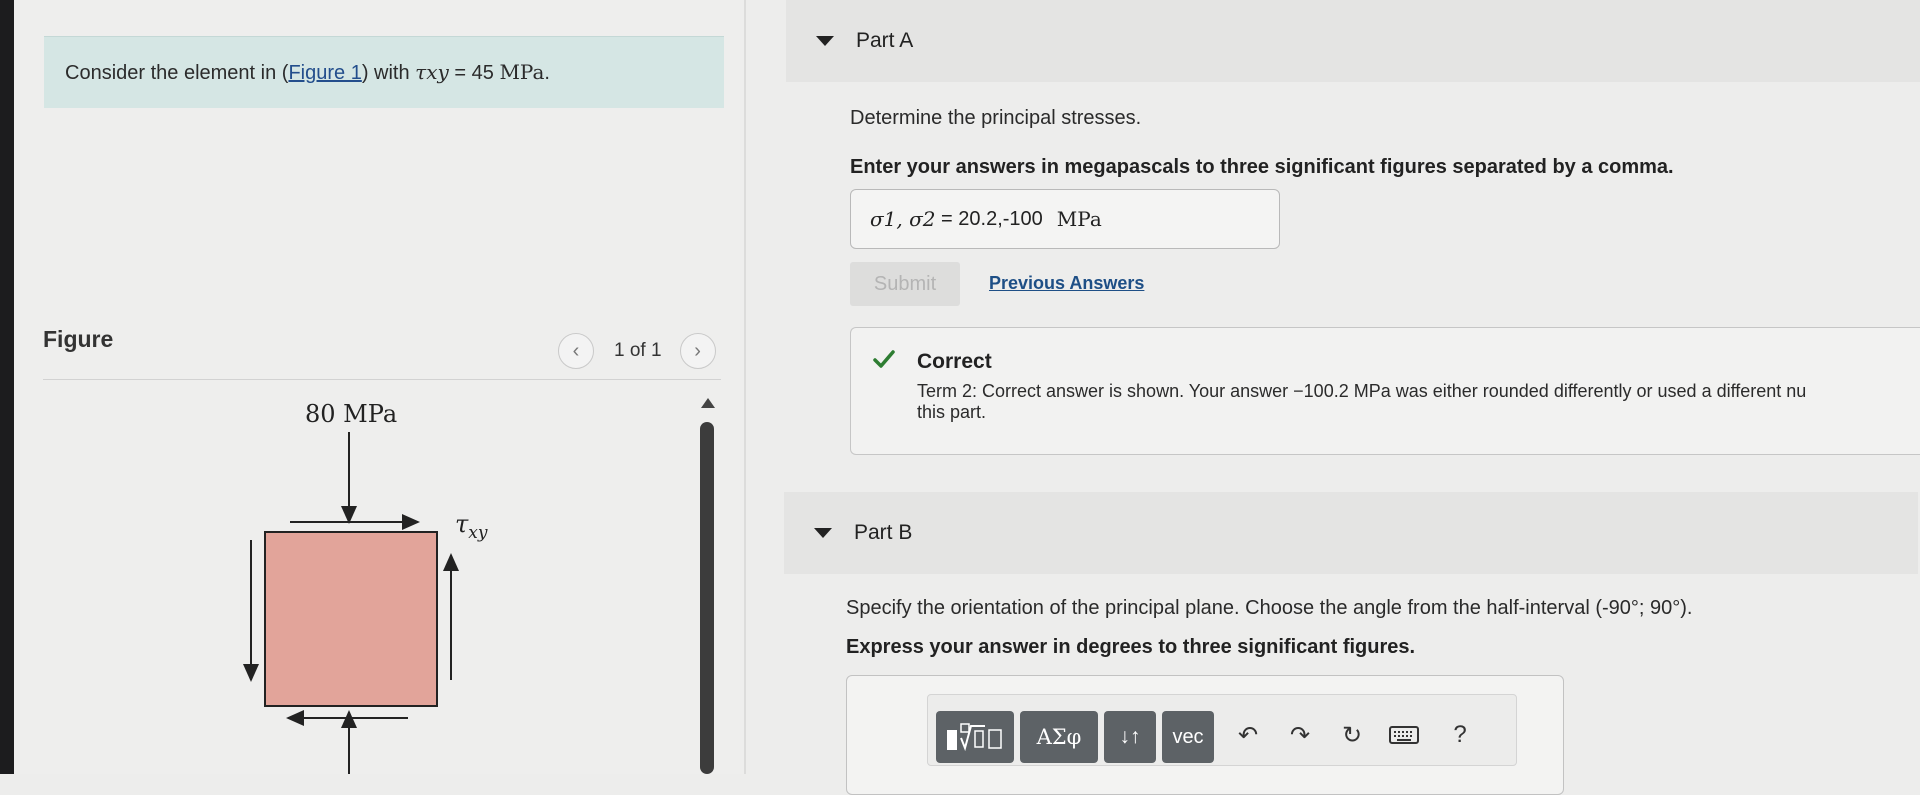 This screenshot has width=1920, height=795. Describe the element at coordinates (1353, 41) in the screenshot. I see `part-a-header: Part A` at that location.